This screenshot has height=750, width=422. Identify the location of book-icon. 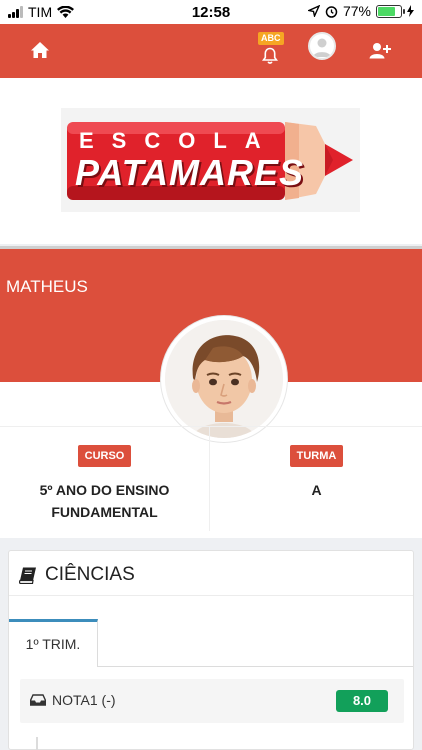
(27, 575).